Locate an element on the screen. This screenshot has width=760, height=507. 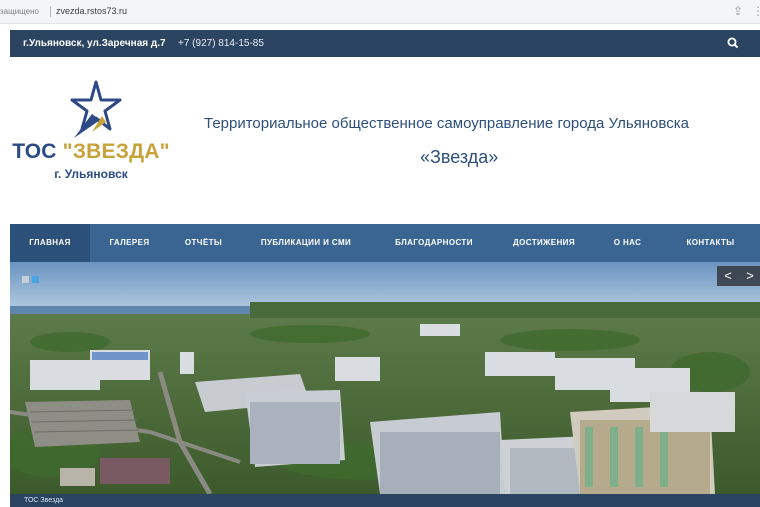
slider-caption: ТОС Звезда is located at coordinates (44, 500).